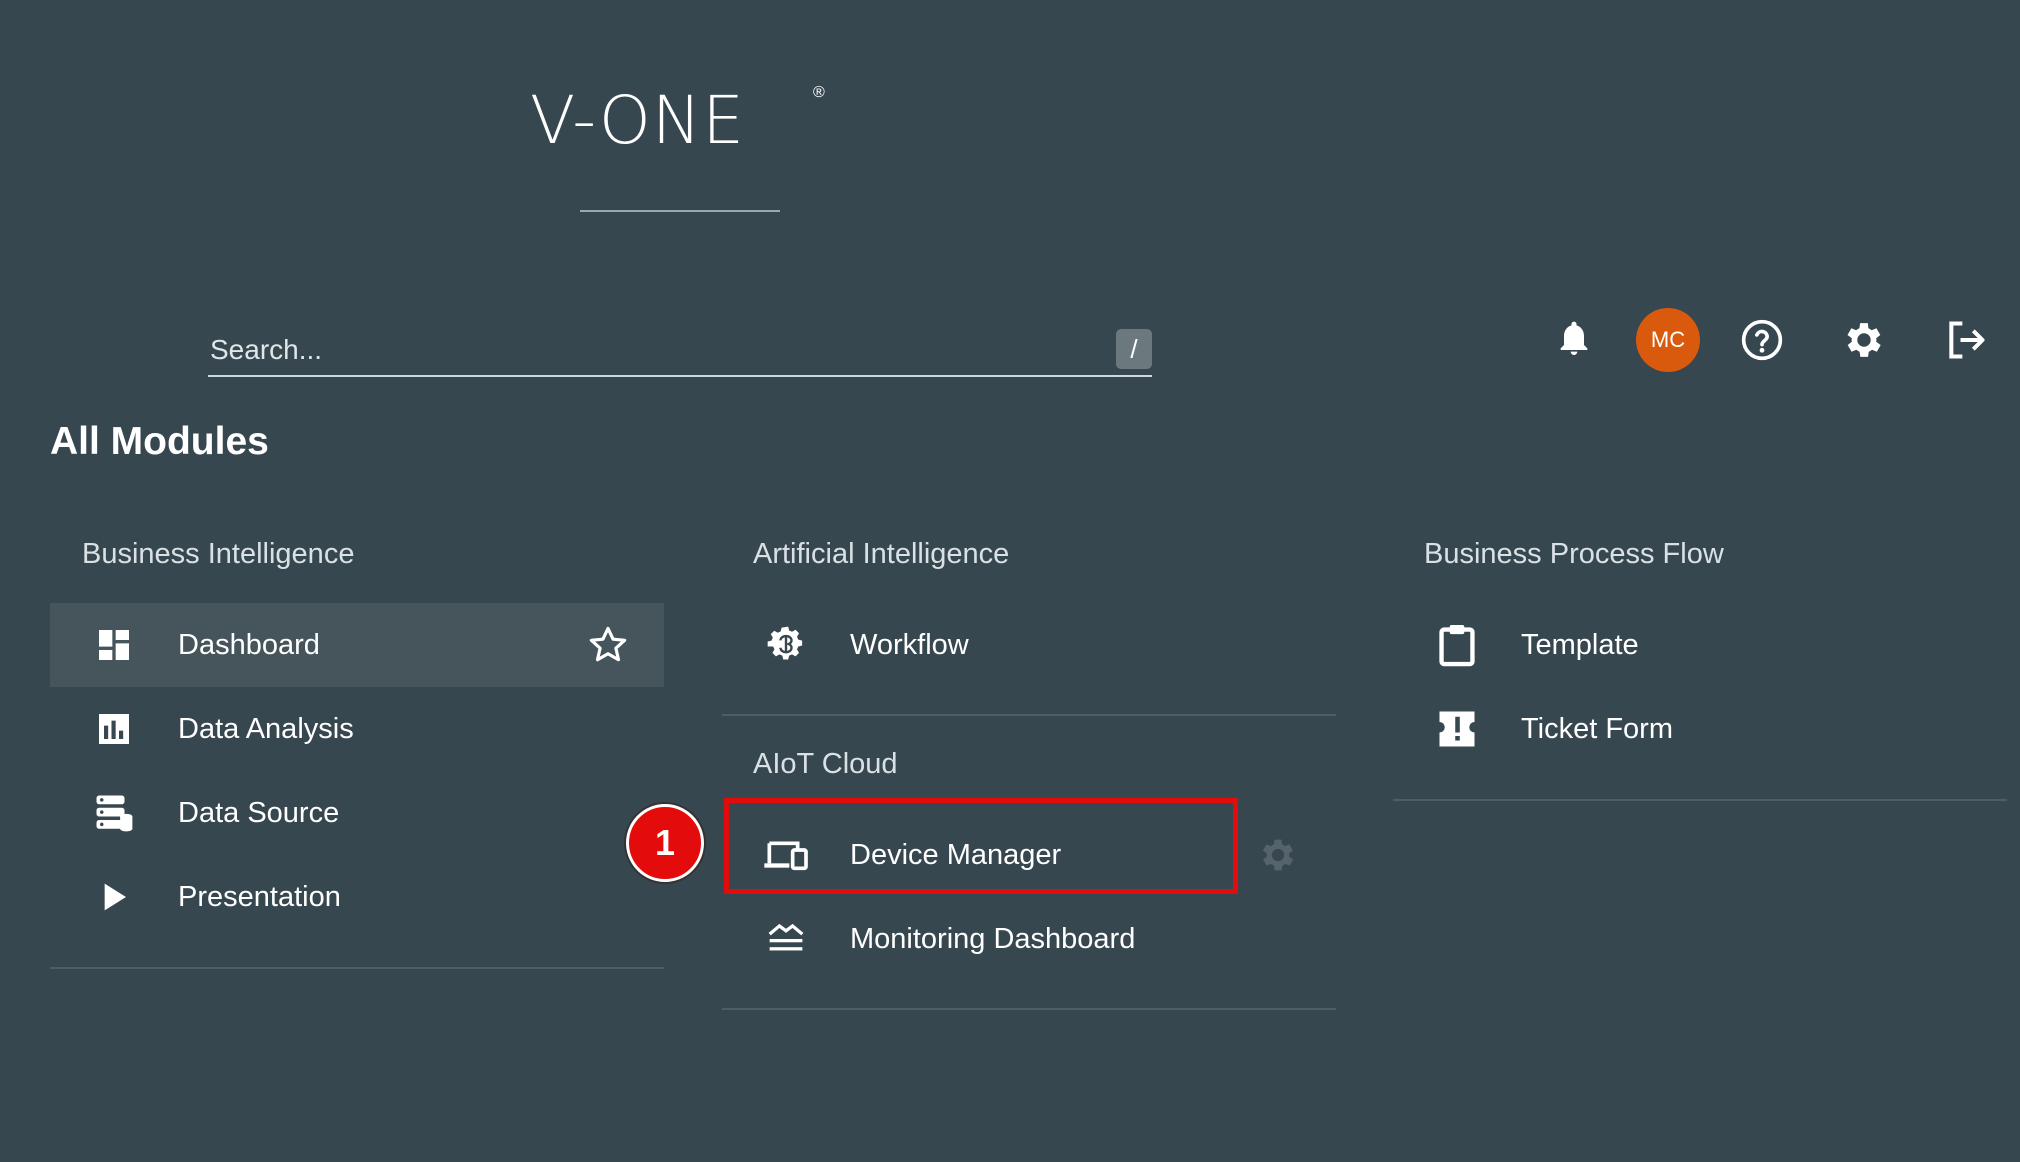 This screenshot has height=1162, width=2020. What do you see at coordinates (1457, 645) in the screenshot?
I see `clipboard-icon` at bounding box center [1457, 645].